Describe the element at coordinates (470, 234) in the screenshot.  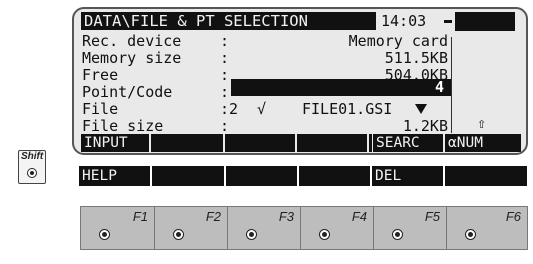
I see `f6-led-icon` at that location.